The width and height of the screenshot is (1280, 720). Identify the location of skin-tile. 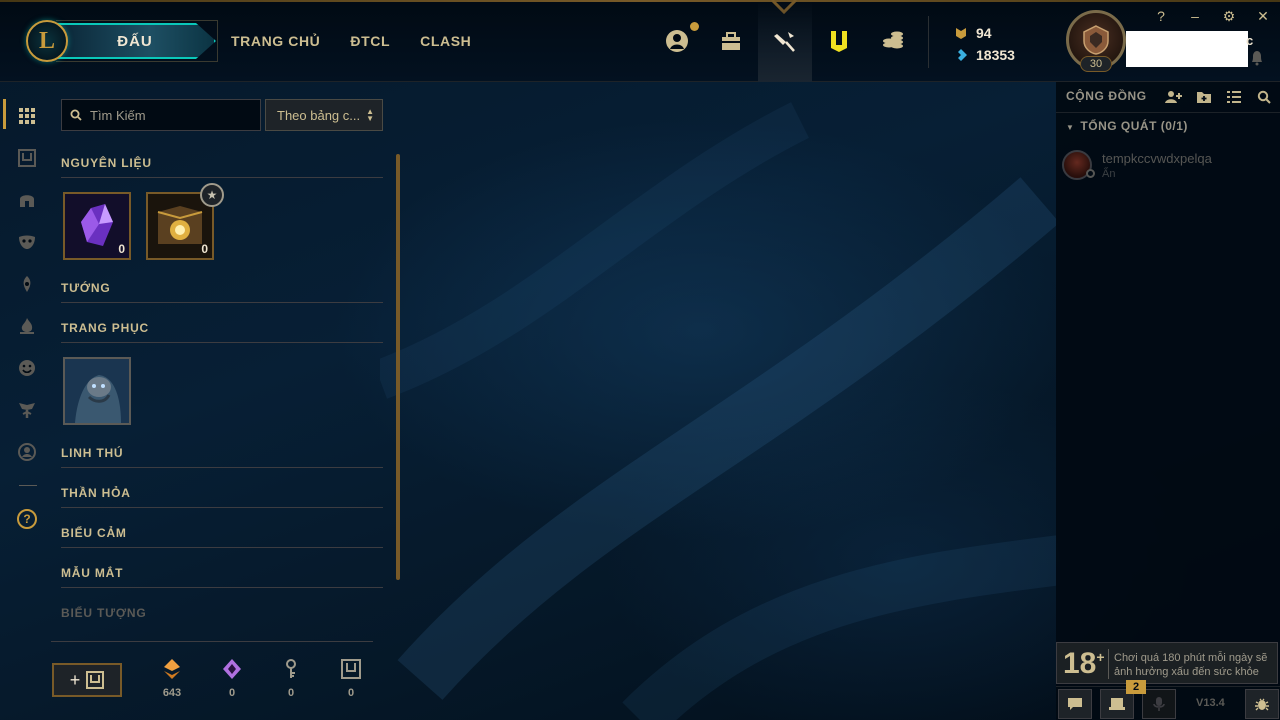
(97, 391).